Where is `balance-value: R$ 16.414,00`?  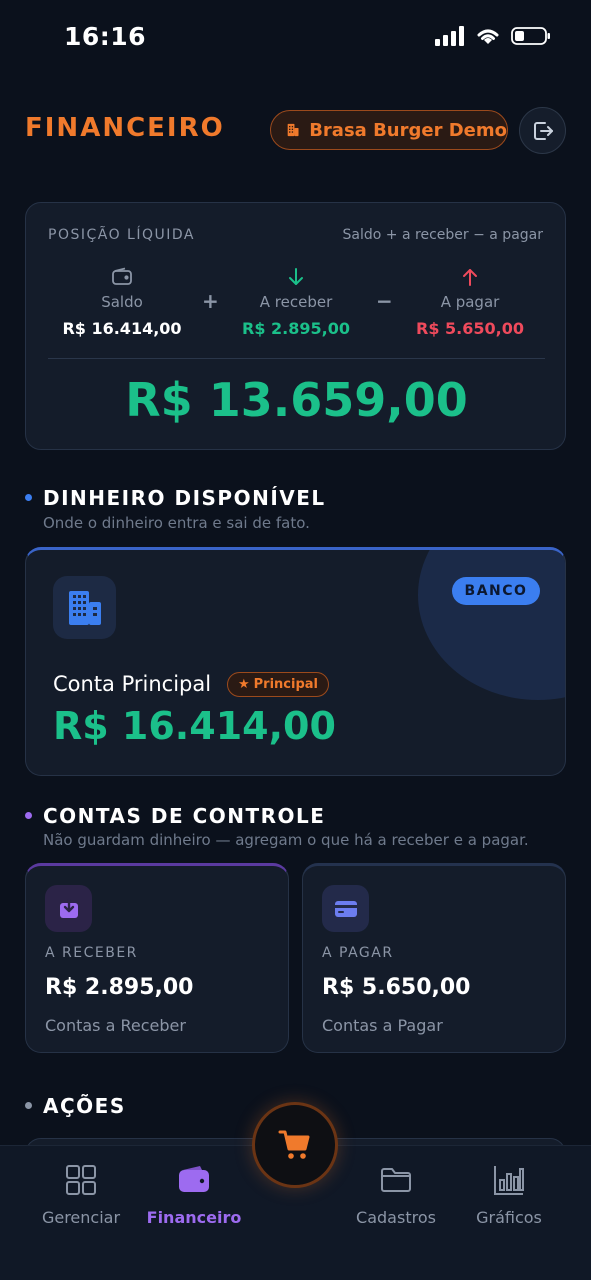 balance-value: R$ 16.414,00 is located at coordinates (122, 328).